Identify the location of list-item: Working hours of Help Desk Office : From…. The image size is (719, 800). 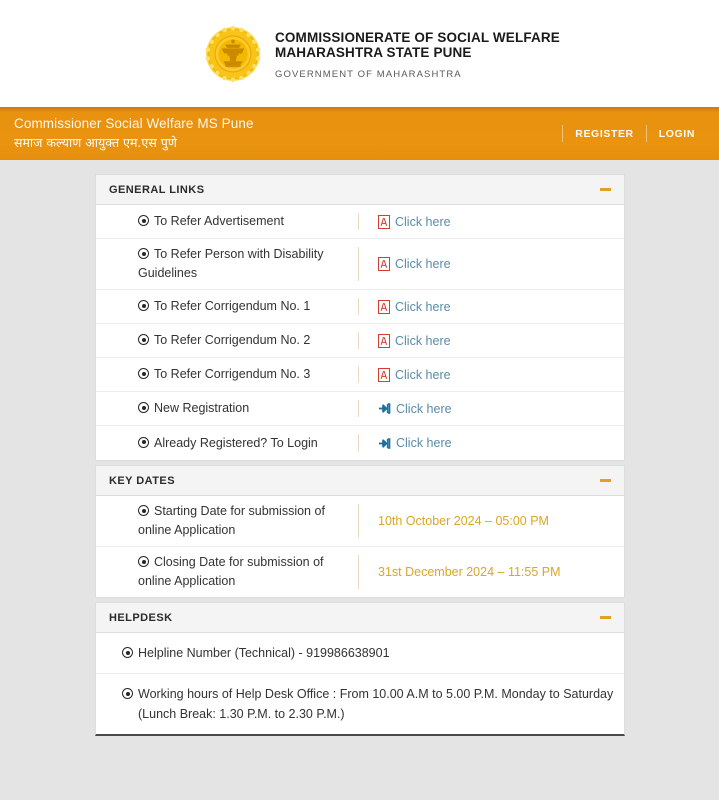
(360, 704).